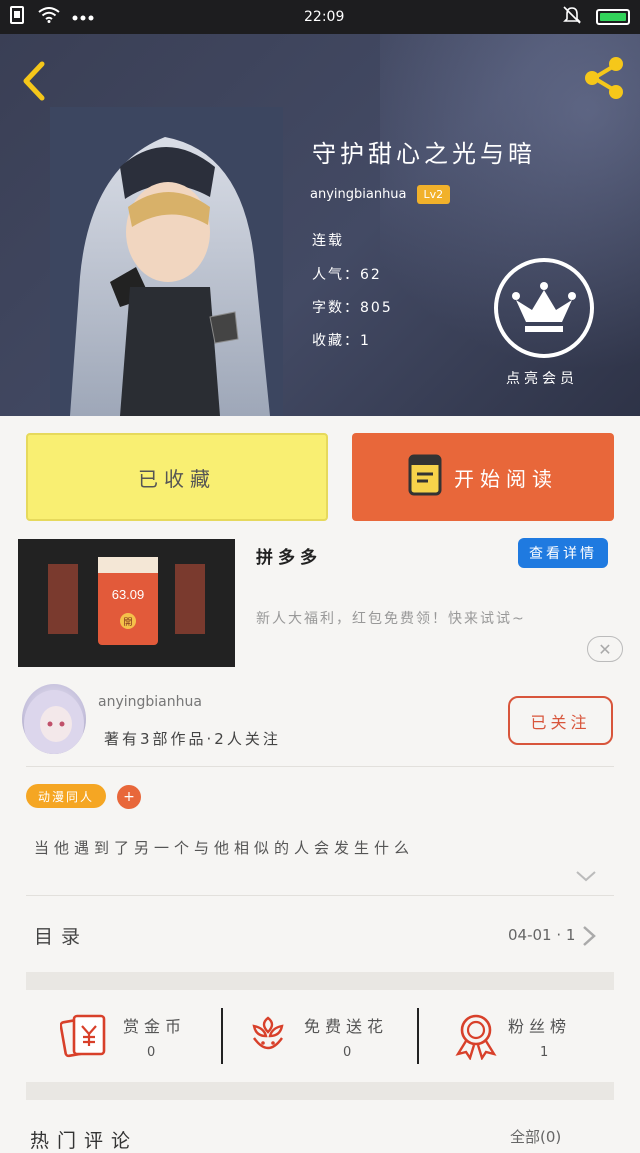 This screenshot has height=1153, width=640. I want to click on view-details-button: 查看详情, so click(563, 553).